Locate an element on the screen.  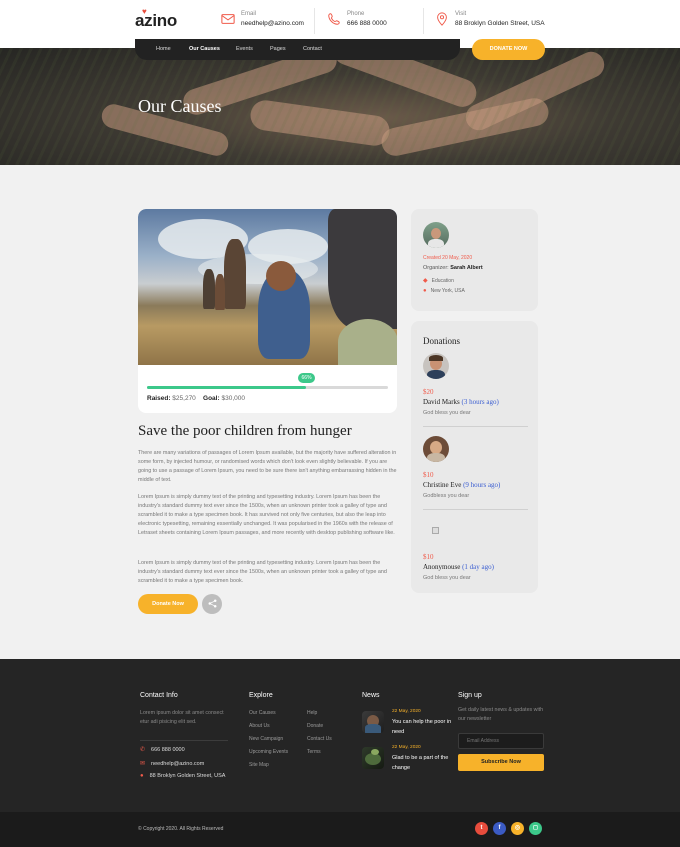
progress-percent-badge: 66% is located at coordinates (307, 378).